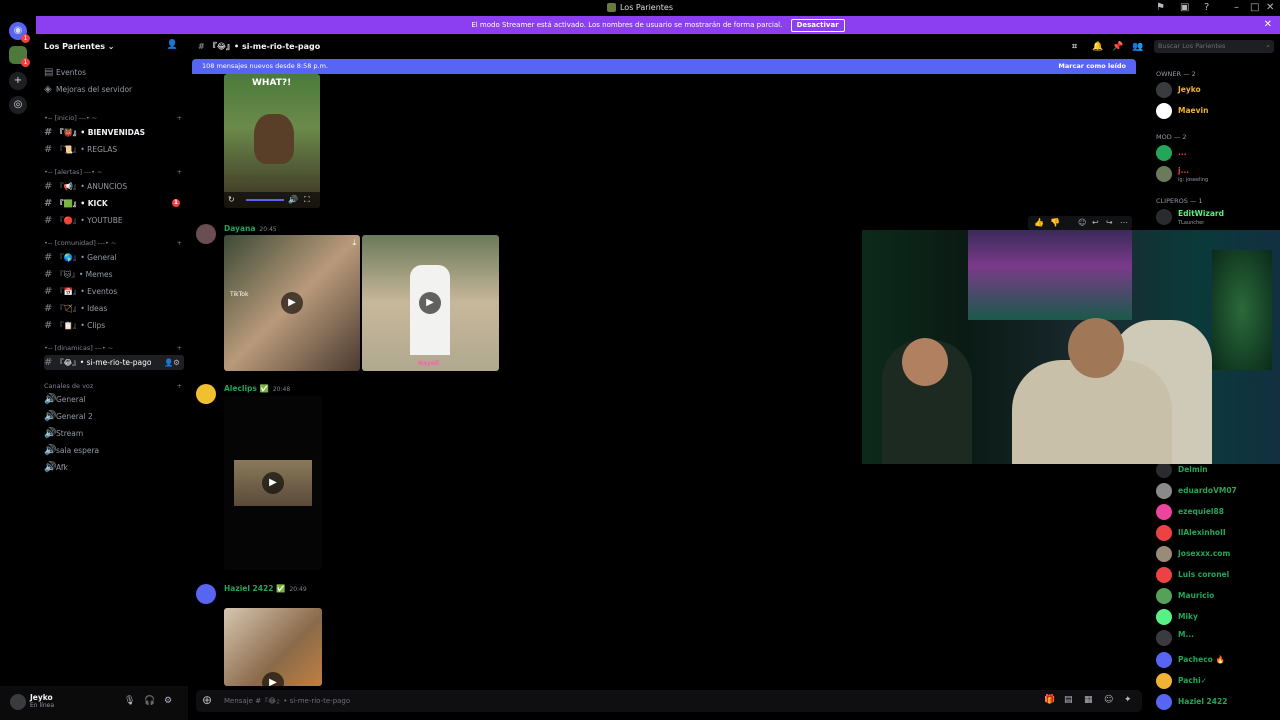 Image resolution: width=1280 pixels, height=720 pixels. I want to click on inbox-icon: ⚑, so click(1160, 7).